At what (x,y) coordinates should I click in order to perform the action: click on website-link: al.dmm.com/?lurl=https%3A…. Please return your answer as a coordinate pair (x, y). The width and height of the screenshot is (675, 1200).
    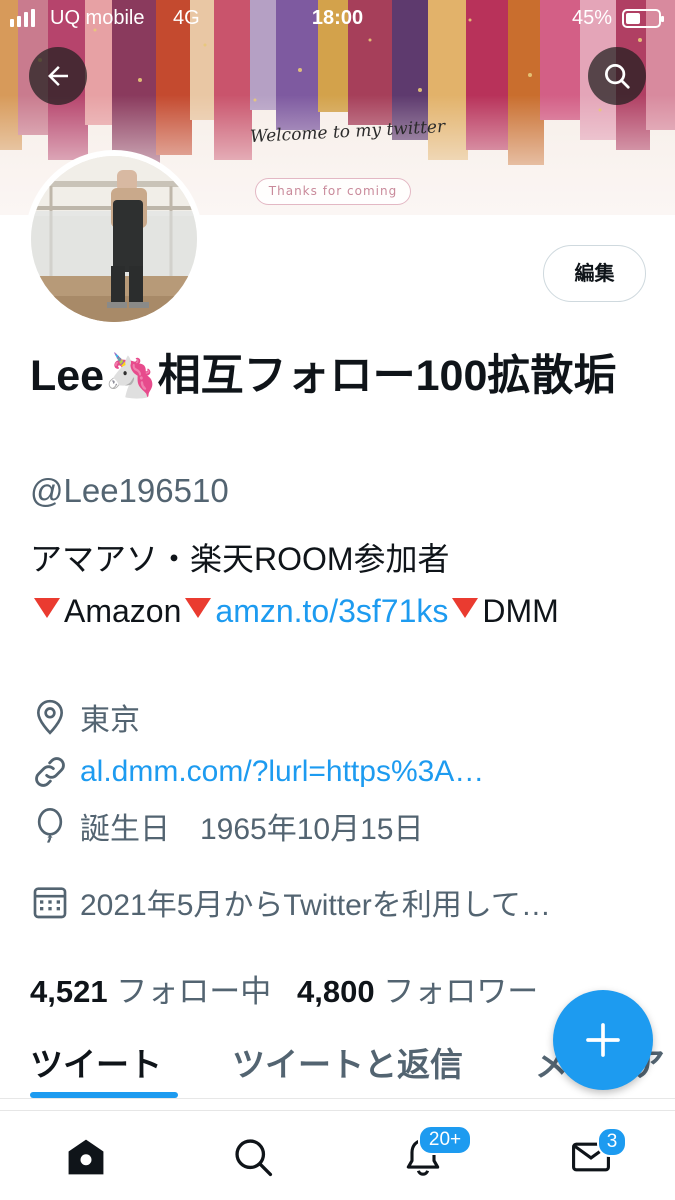
    Looking at the image, I should click on (282, 772).